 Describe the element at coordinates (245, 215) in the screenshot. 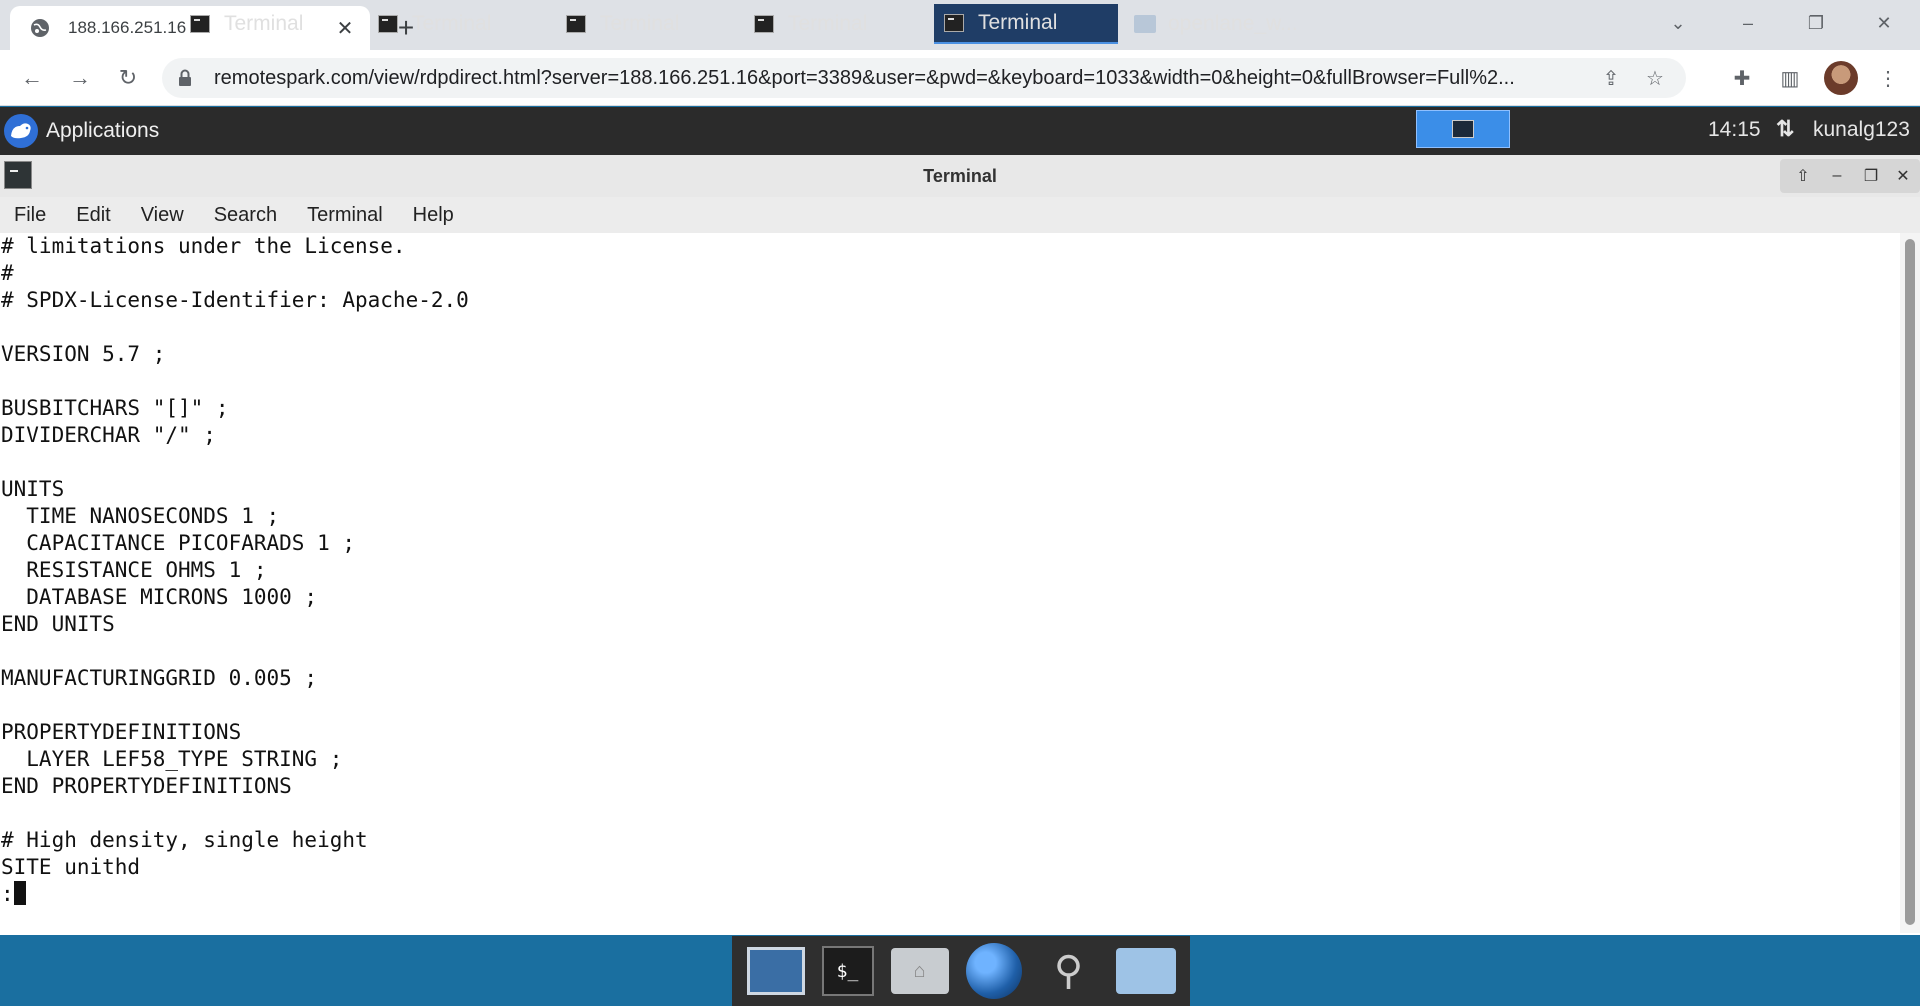

I see `menu-search: Search` at that location.